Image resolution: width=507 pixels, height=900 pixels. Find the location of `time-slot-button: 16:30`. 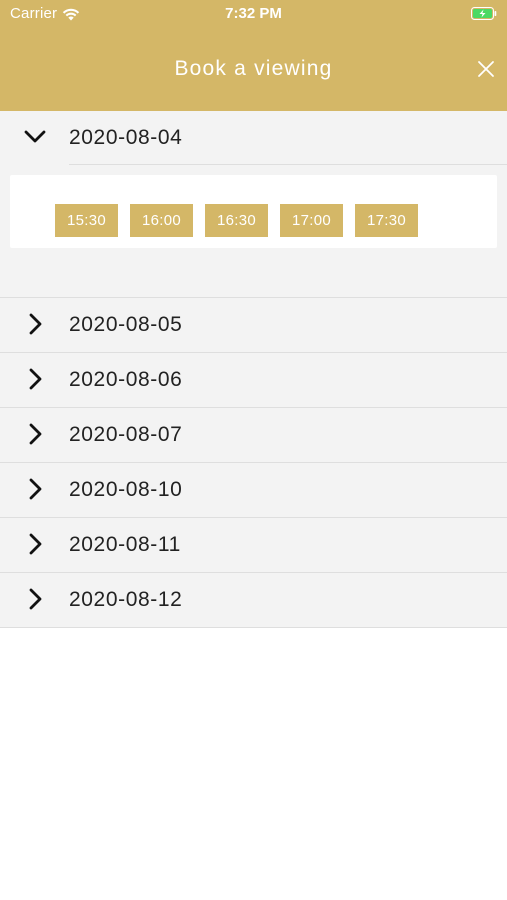

time-slot-button: 16:30 is located at coordinates (236, 220).